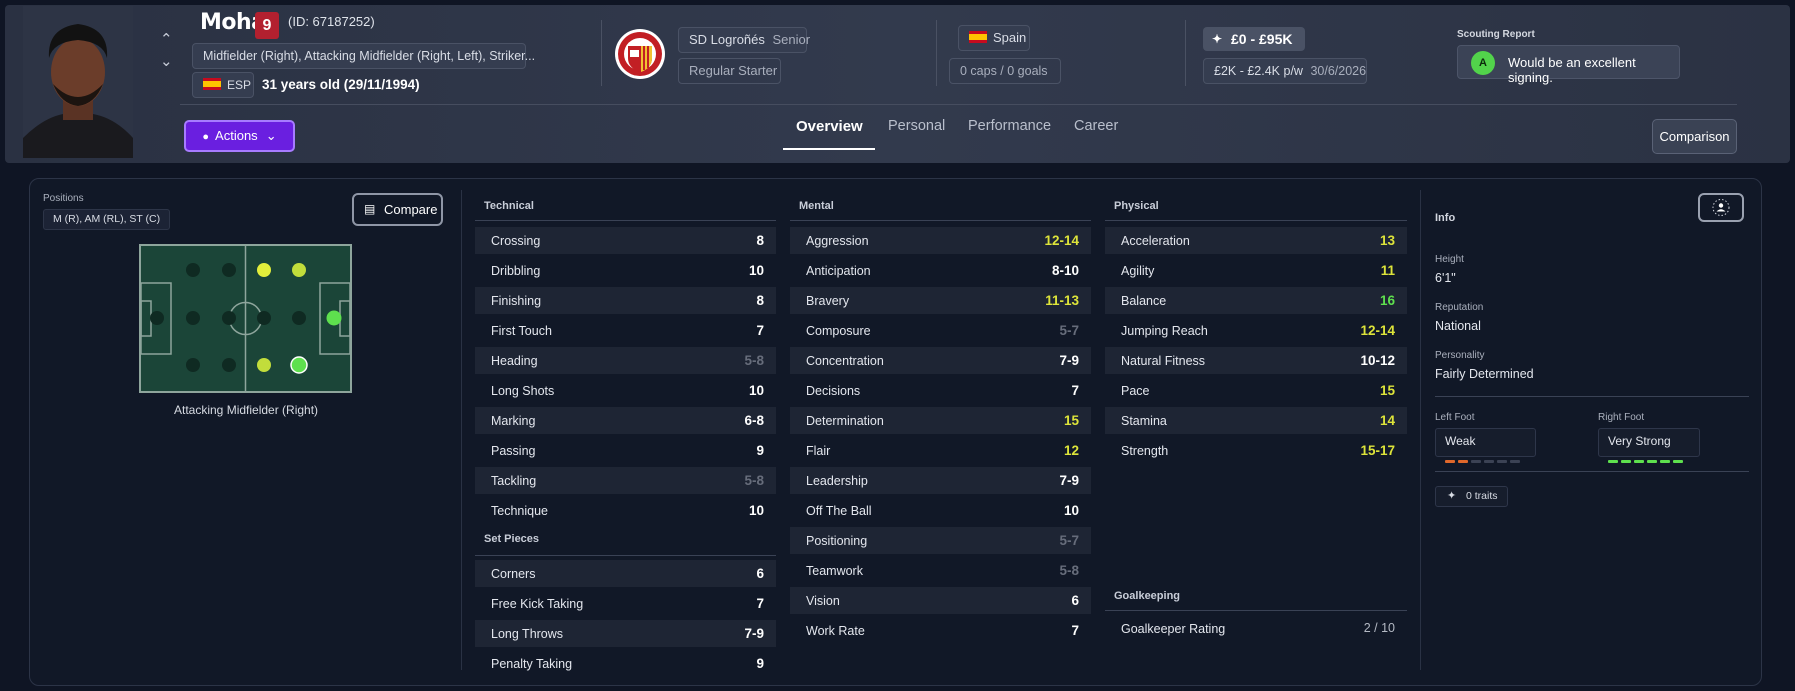 The height and width of the screenshot is (691, 1795). I want to click on attribute-name: Stamina, so click(1144, 421).